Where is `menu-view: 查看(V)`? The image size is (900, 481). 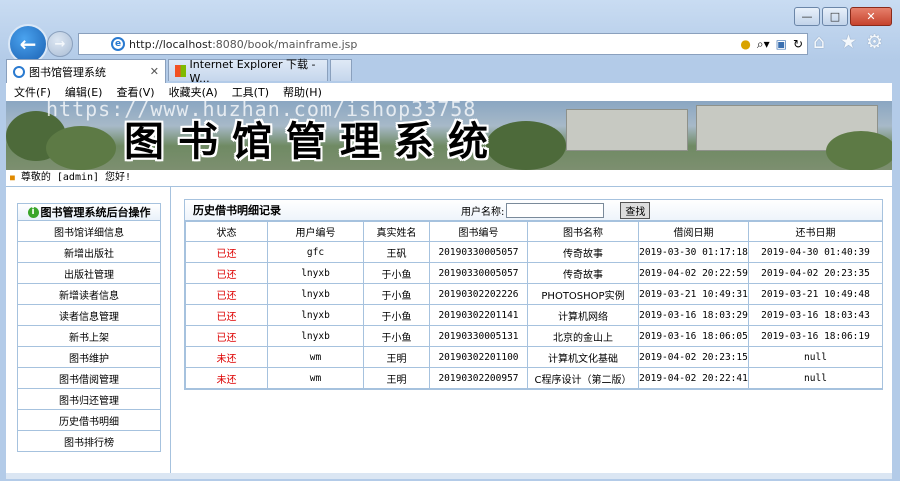
menu-view: 查看(V) is located at coordinates (135, 92).